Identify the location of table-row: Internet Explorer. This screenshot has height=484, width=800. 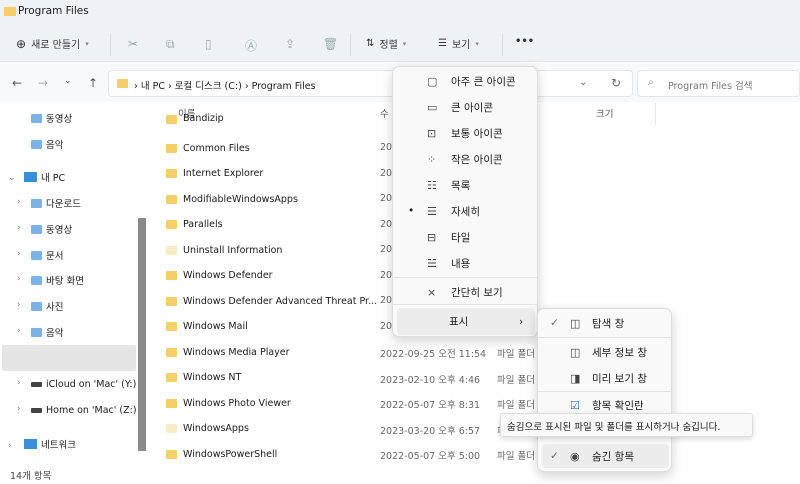
(214, 174).